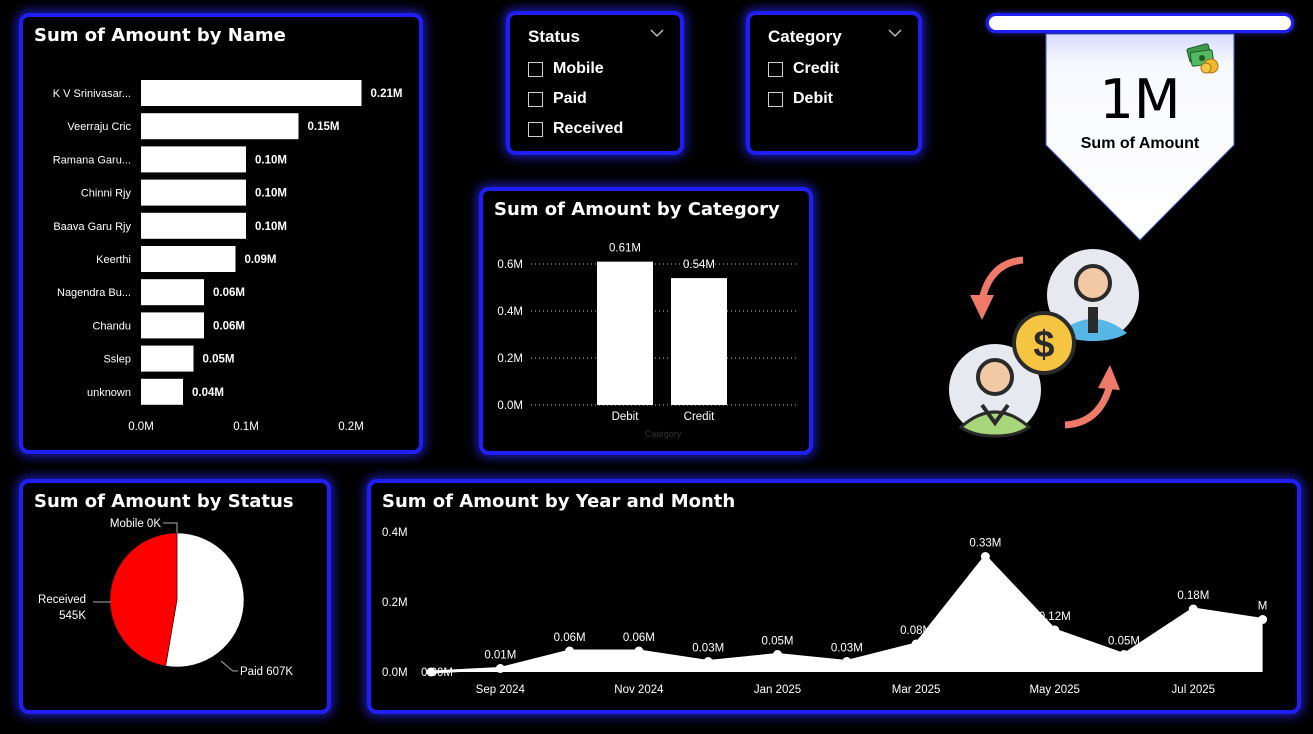  I want to click on money-transfer-icon: $, so click(1044, 343).